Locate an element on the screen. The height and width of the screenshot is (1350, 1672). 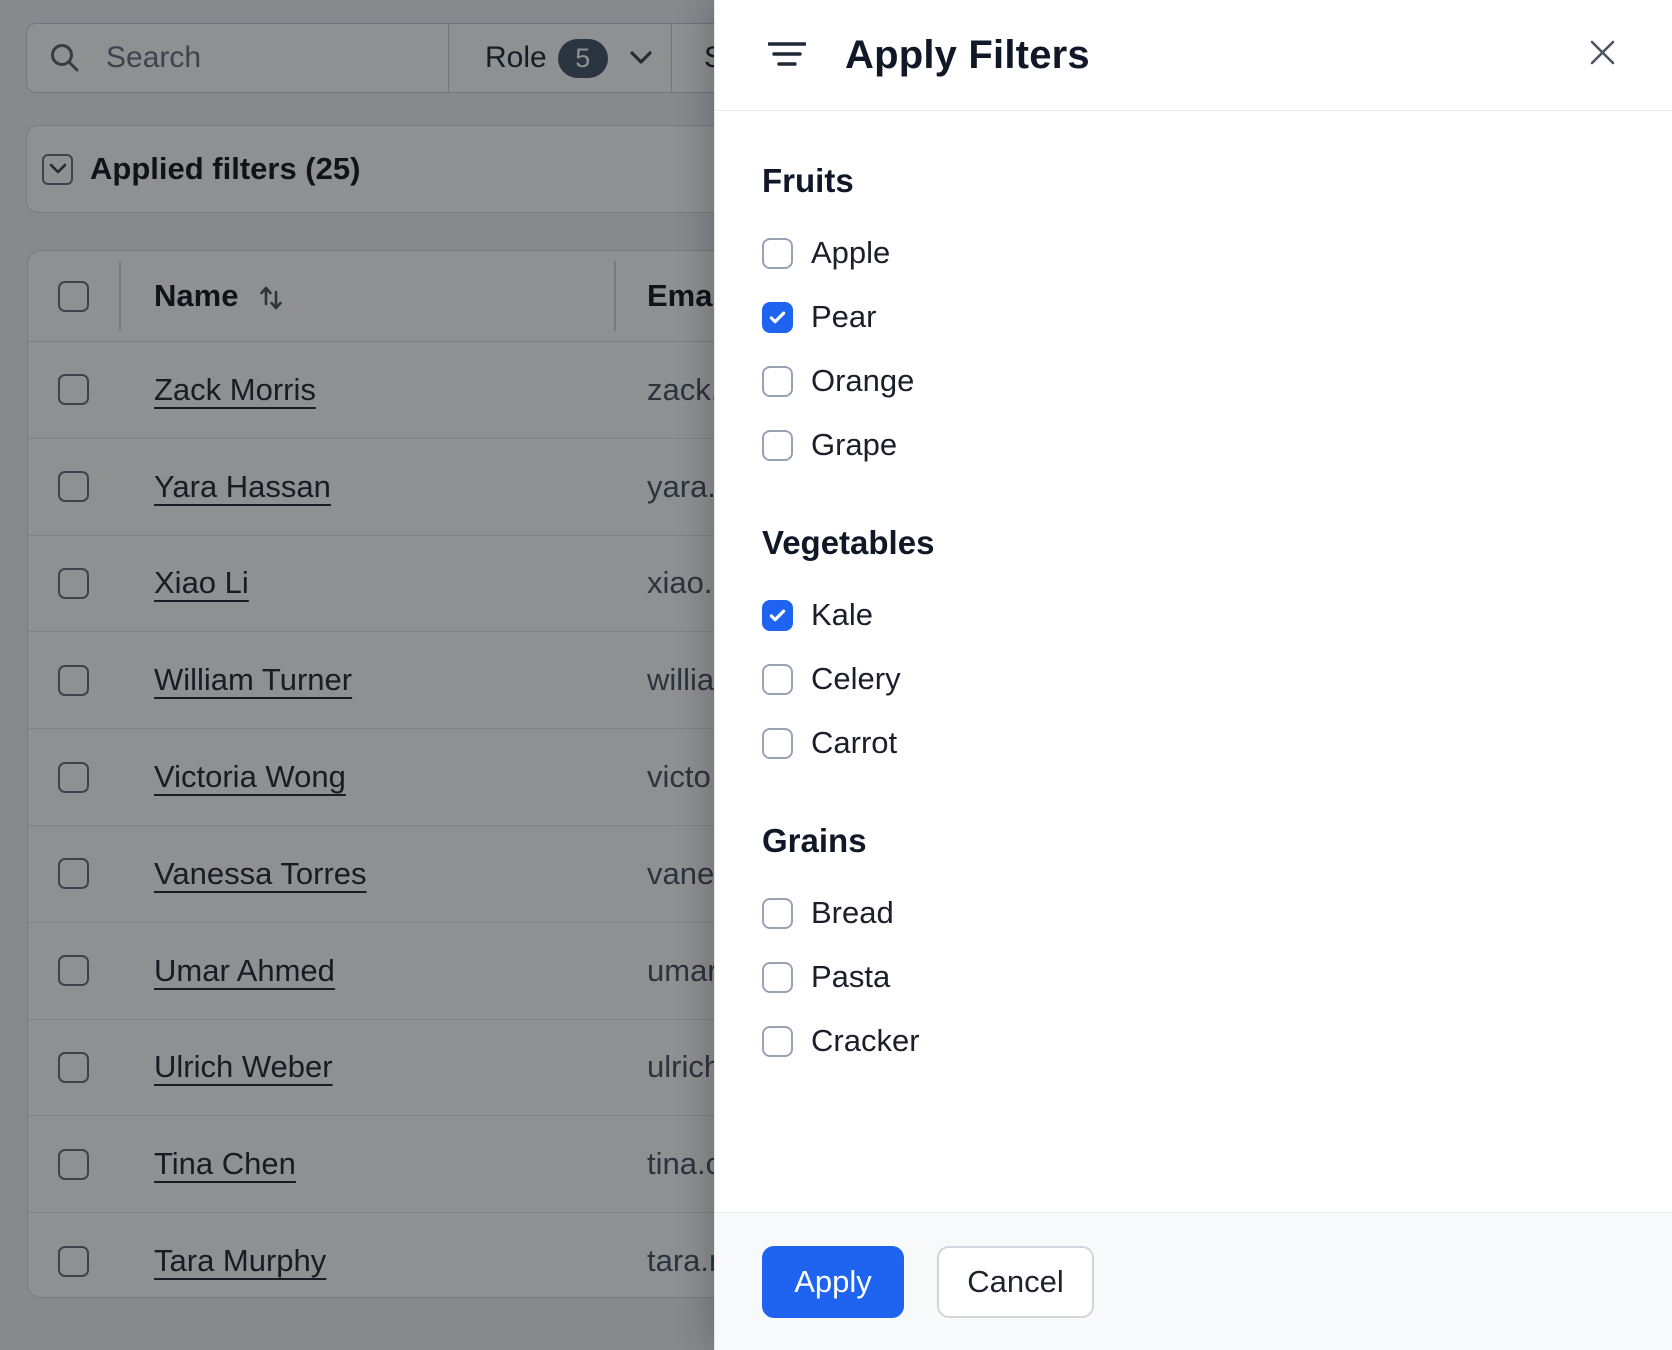
filter-option-label: Orange is located at coordinates (863, 380).